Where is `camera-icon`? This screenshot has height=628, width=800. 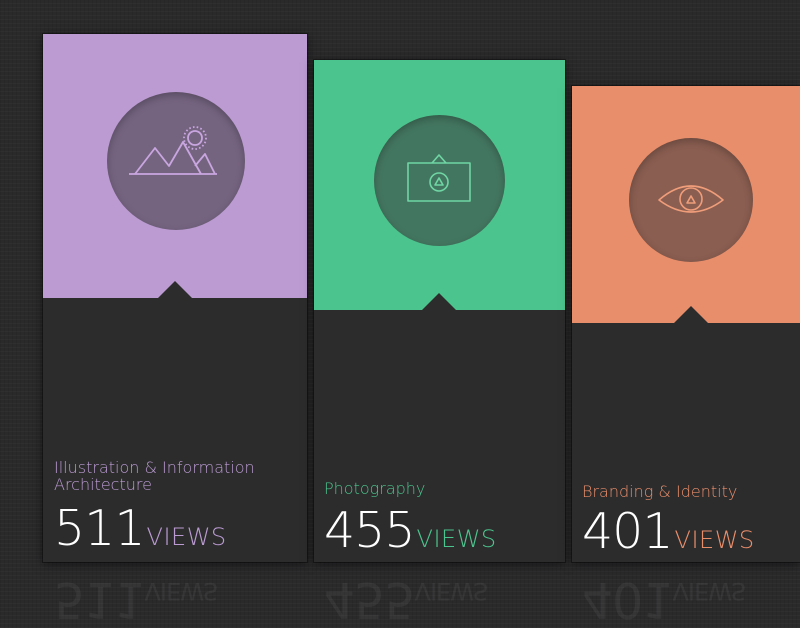 camera-icon is located at coordinates (439, 178).